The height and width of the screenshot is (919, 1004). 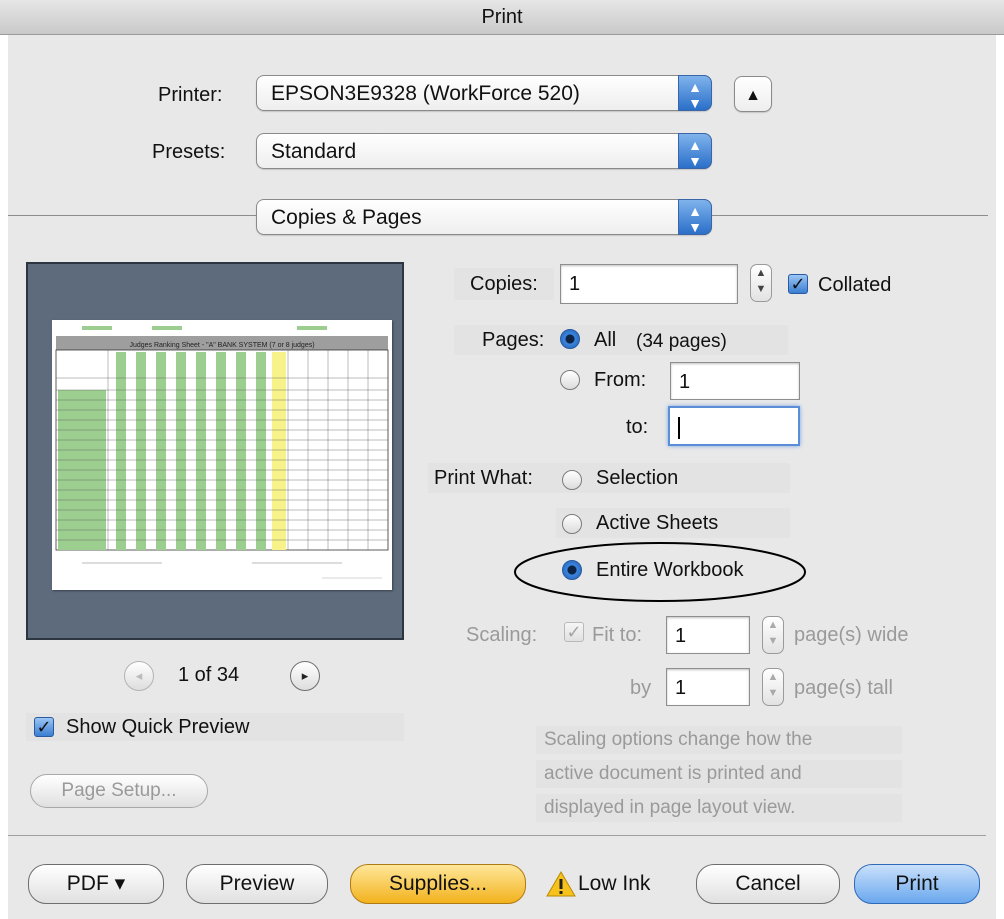 I want to click on active-sheets-label: Active Sheets, so click(x=657, y=523).